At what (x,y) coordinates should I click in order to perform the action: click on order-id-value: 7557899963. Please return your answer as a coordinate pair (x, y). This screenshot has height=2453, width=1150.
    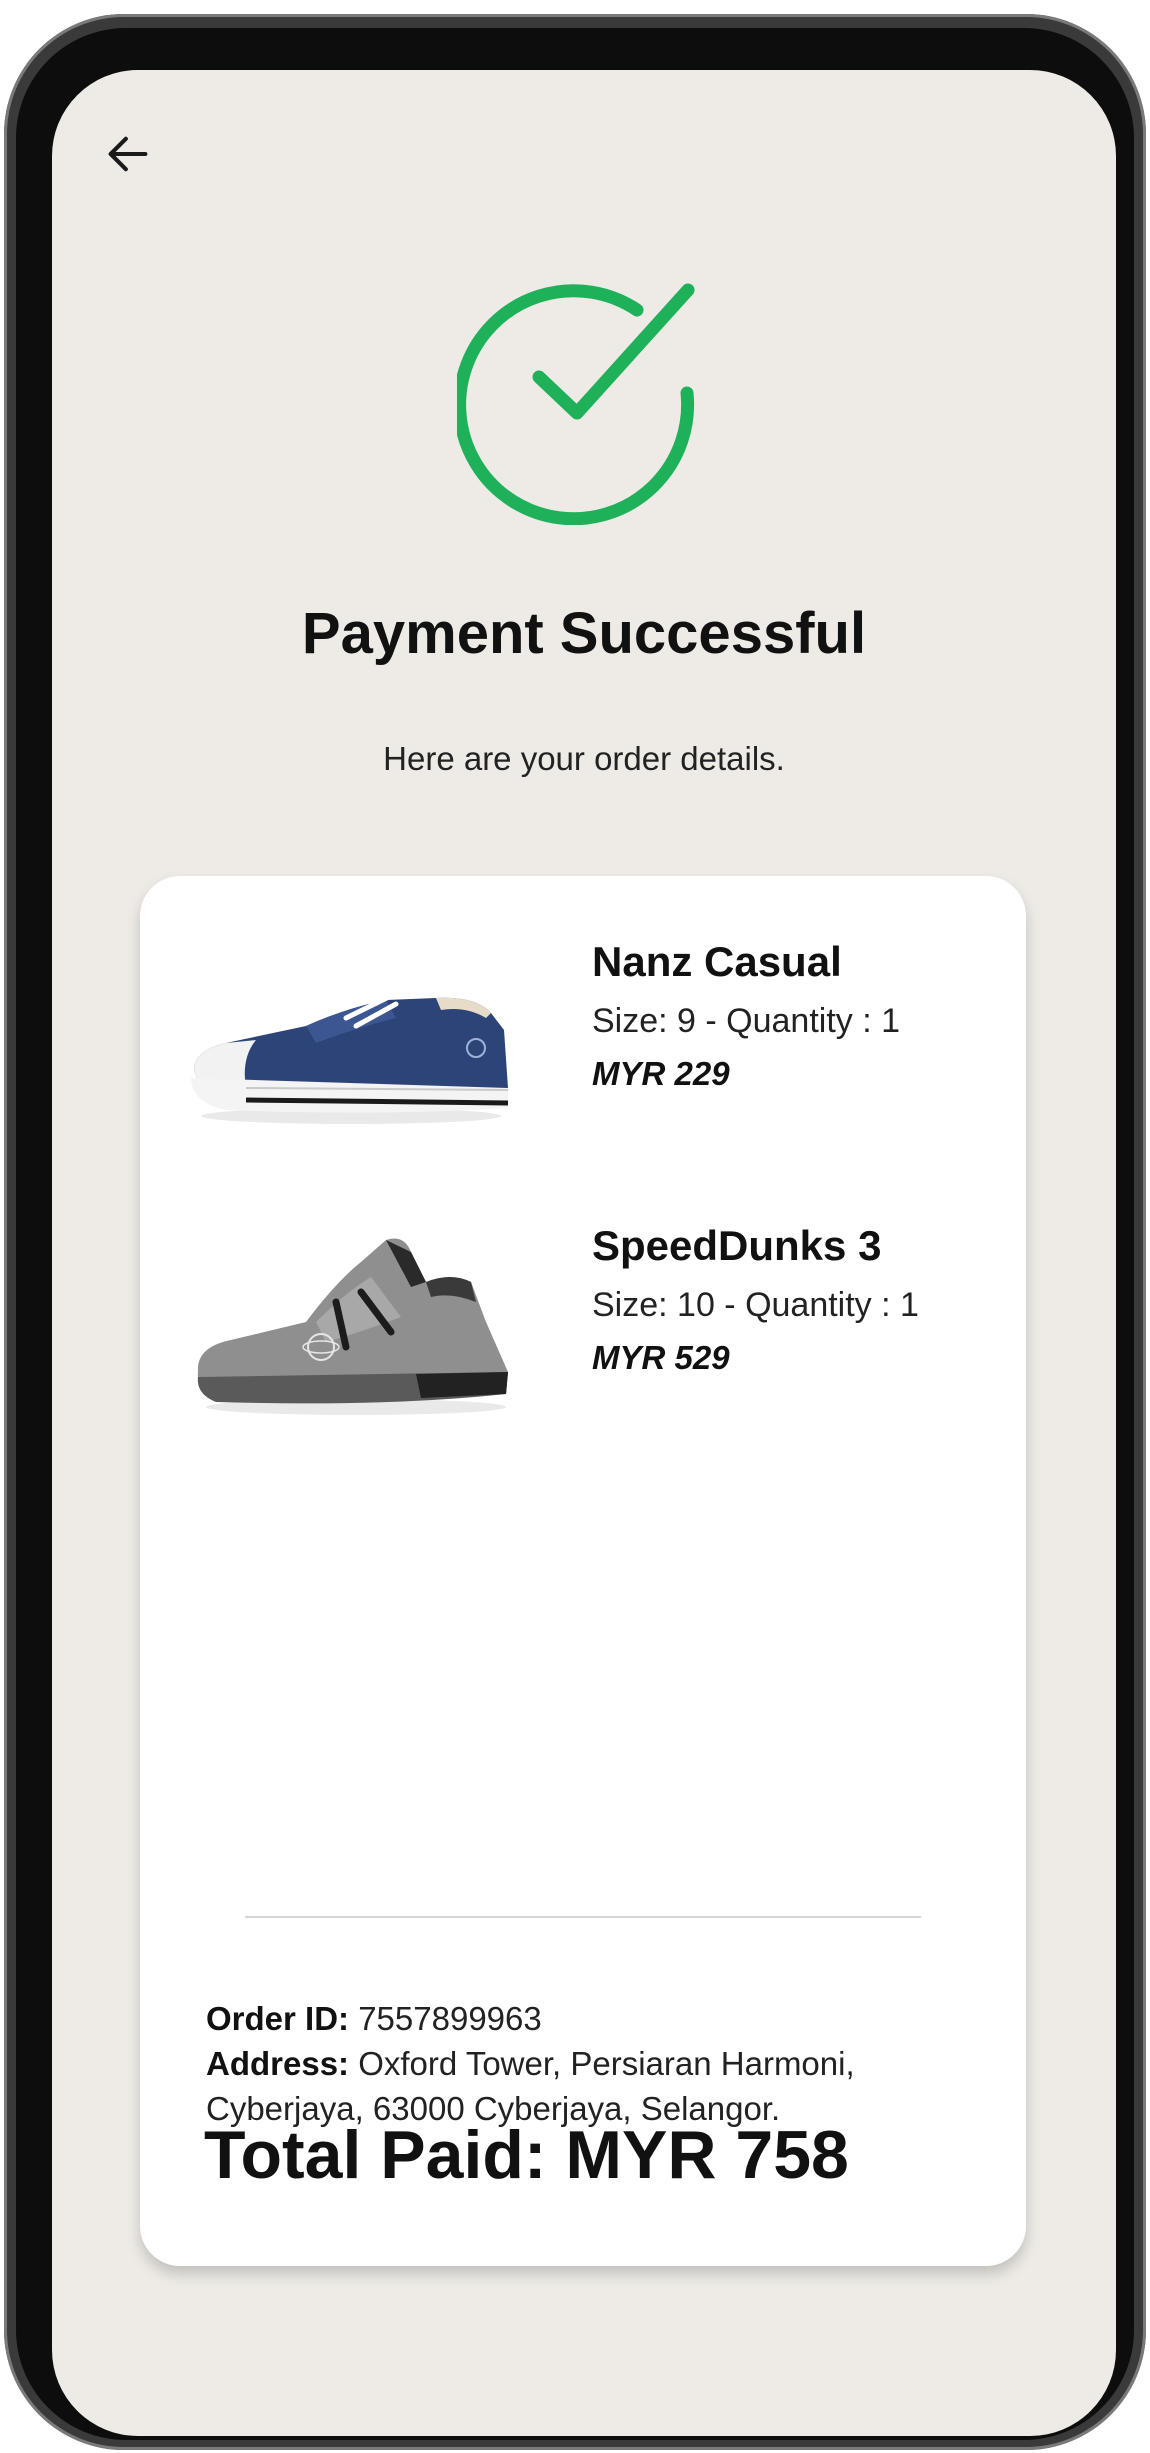
    Looking at the image, I should click on (450, 2018).